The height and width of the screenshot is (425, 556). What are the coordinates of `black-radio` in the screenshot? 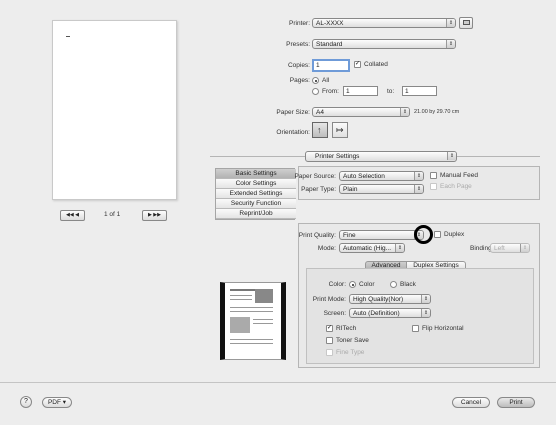 It's located at (393, 284).